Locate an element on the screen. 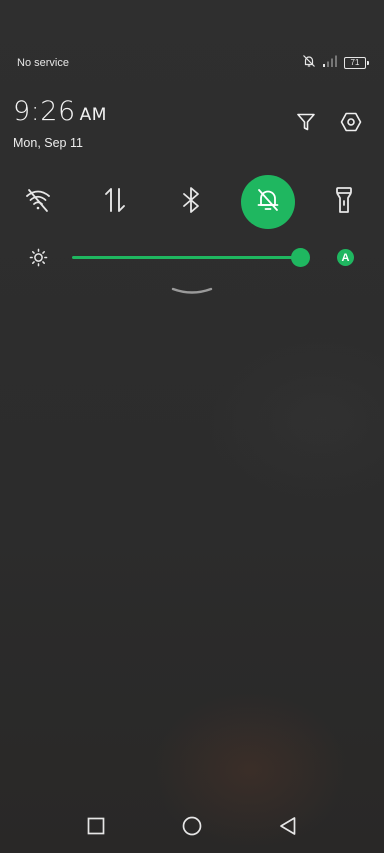 The image size is (384, 853). recents-icon is located at coordinates (96, 828).